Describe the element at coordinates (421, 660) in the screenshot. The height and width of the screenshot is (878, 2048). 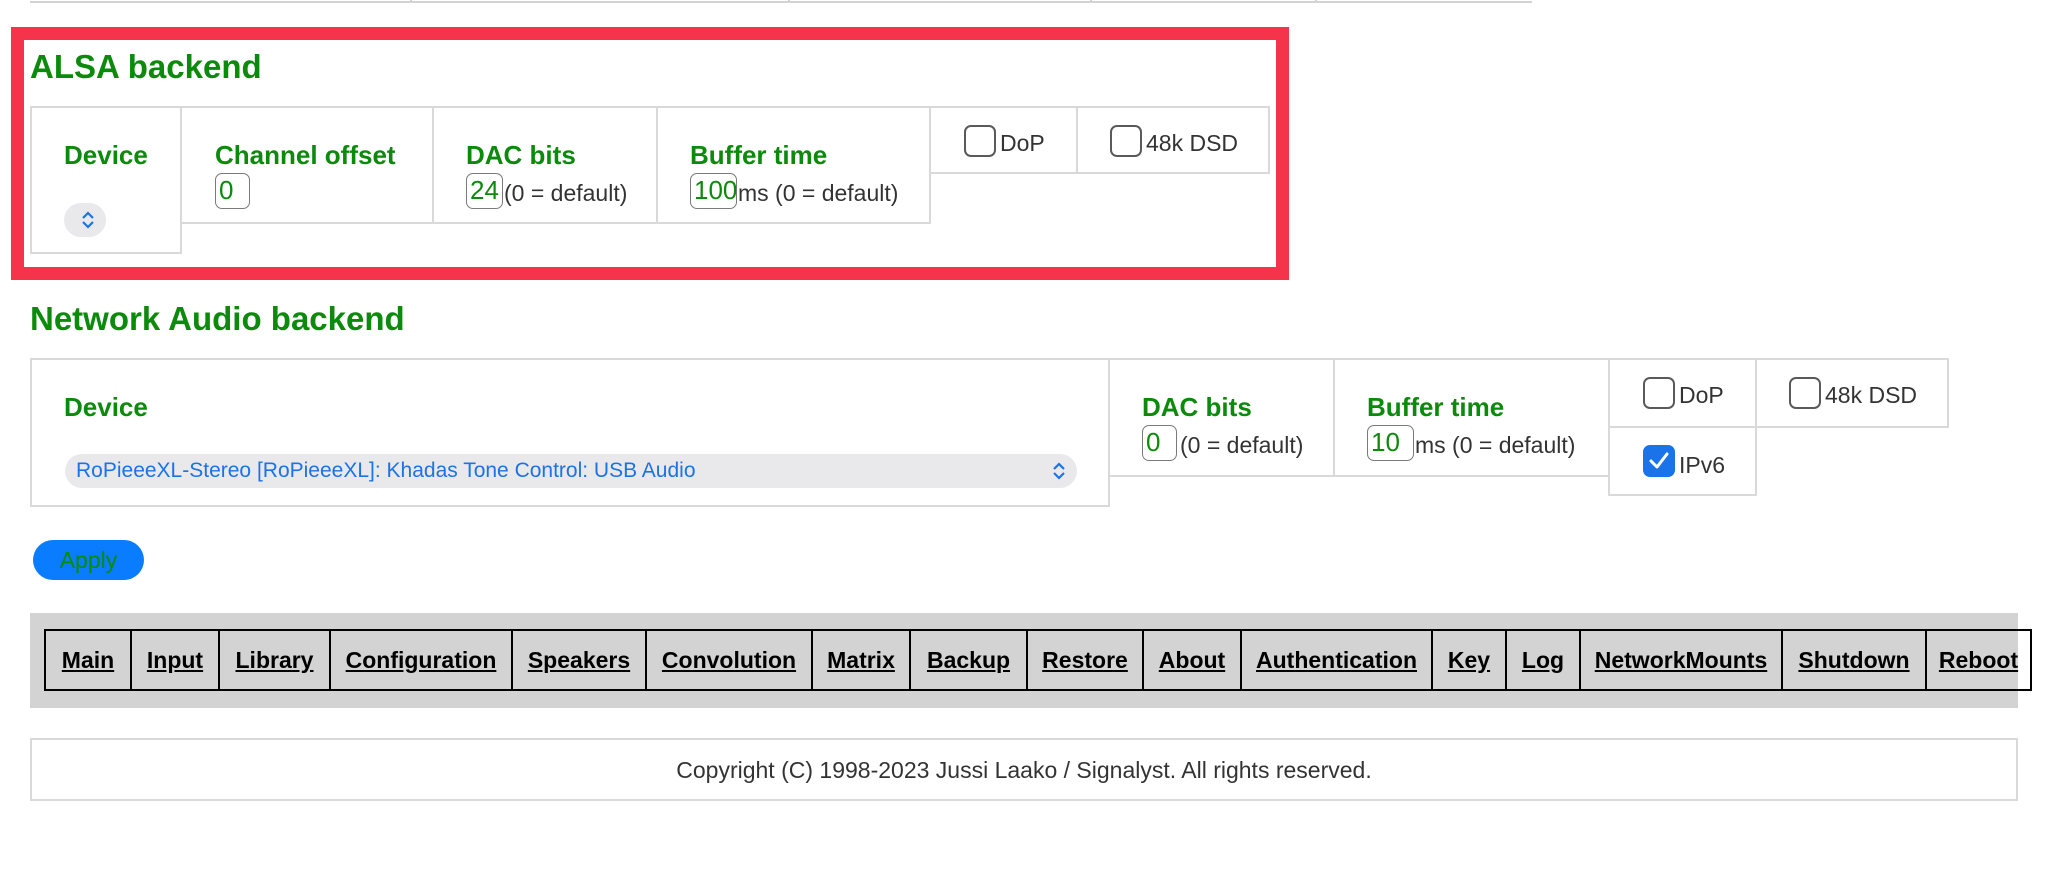
I see `nav-link-configuration: Configuration` at that location.